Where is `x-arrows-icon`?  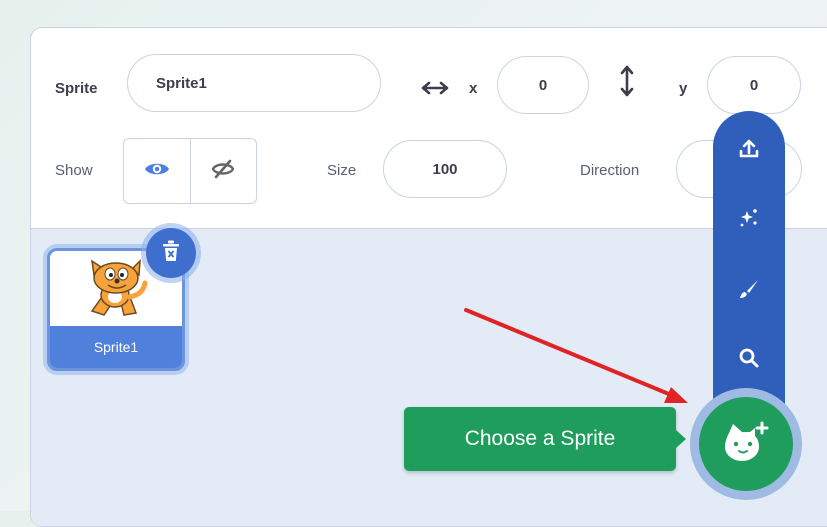
x-arrows-icon is located at coordinates (435, 90).